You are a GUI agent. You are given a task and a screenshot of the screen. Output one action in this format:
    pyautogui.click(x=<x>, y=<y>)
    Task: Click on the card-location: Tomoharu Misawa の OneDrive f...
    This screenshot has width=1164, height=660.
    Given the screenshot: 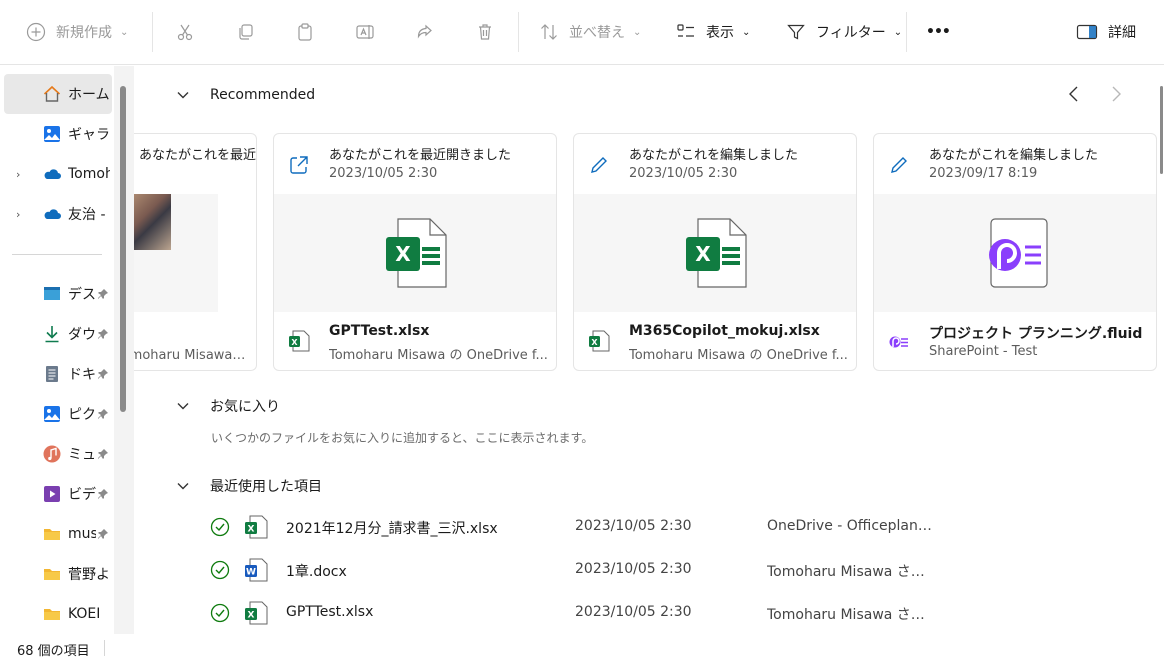 What is the action you would take?
    pyautogui.click(x=438, y=355)
    